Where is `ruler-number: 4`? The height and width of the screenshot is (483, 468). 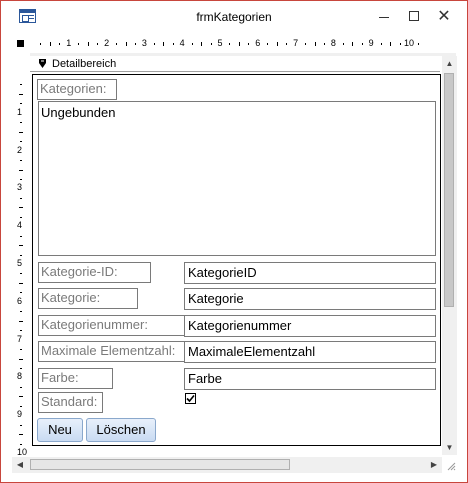 ruler-number: 4 is located at coordinates (182, 43).